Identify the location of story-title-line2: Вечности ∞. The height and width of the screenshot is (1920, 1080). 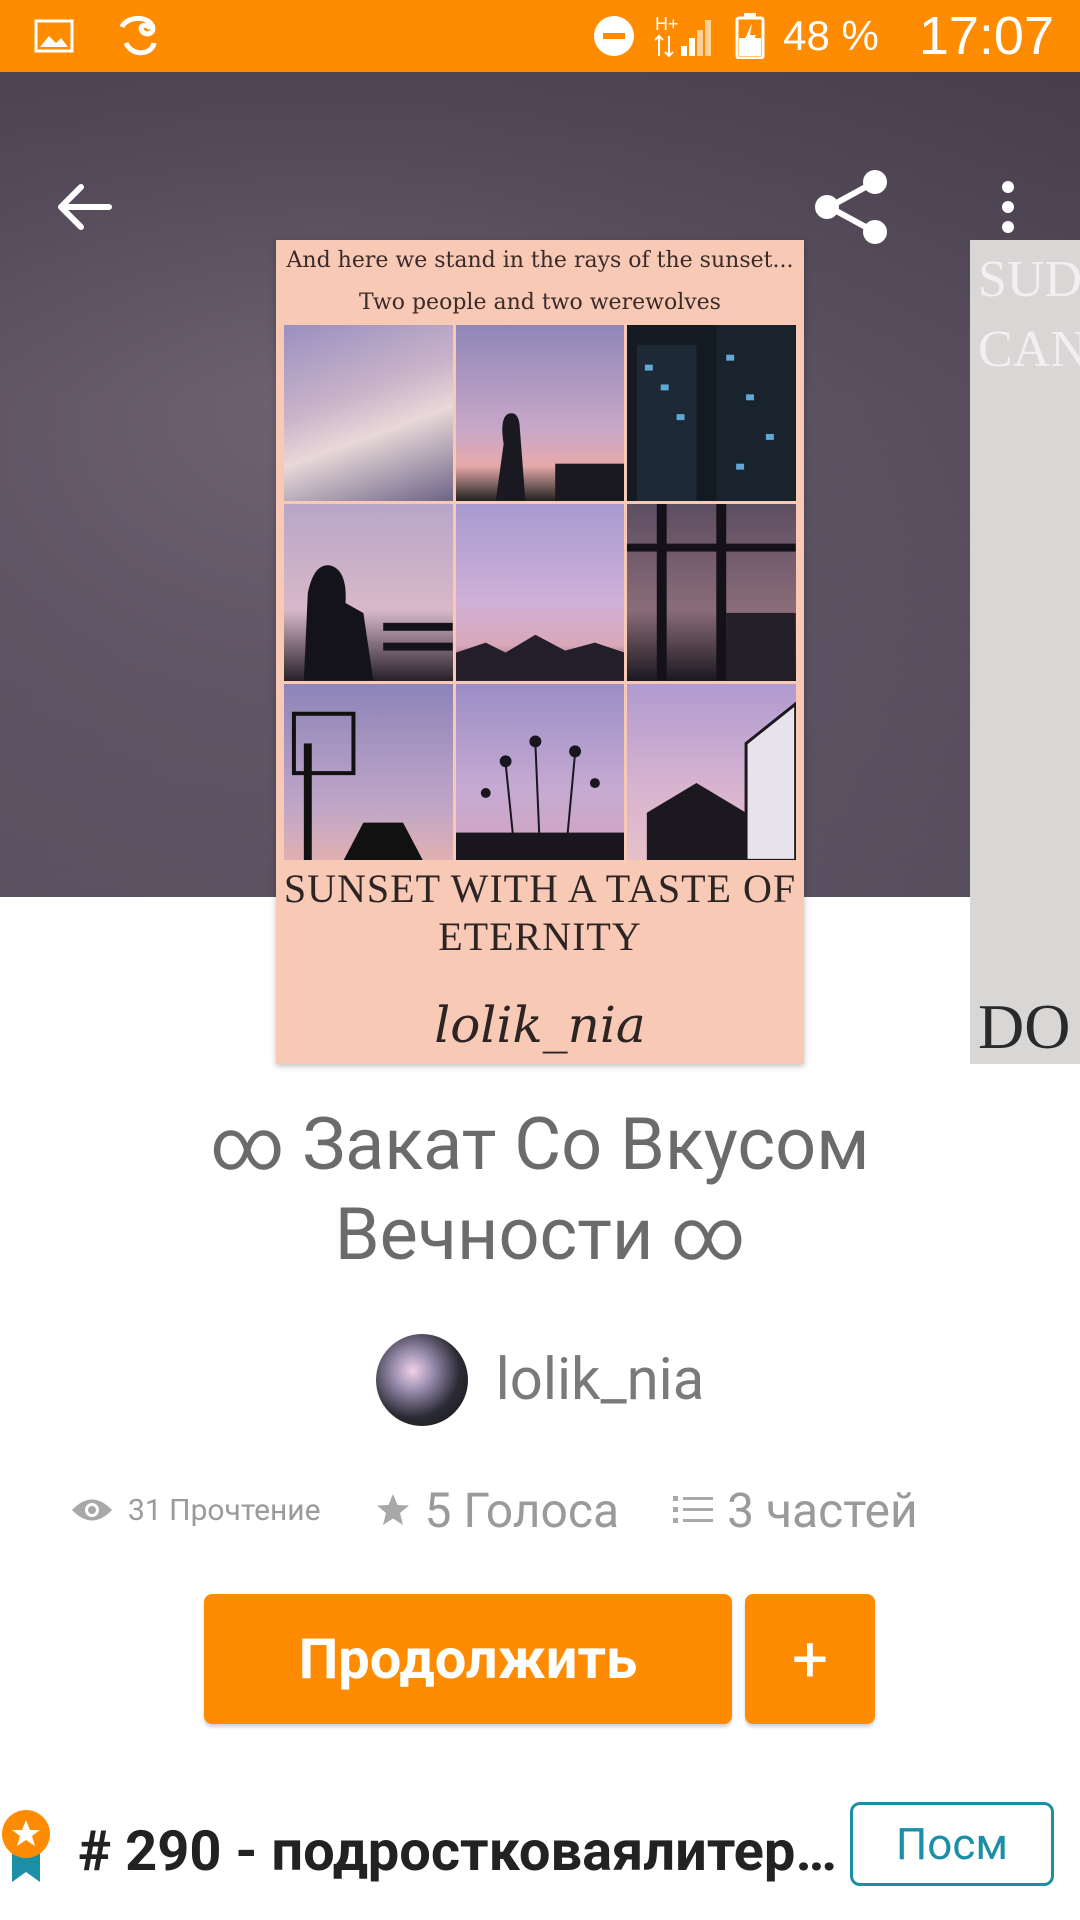
(540, 1234).